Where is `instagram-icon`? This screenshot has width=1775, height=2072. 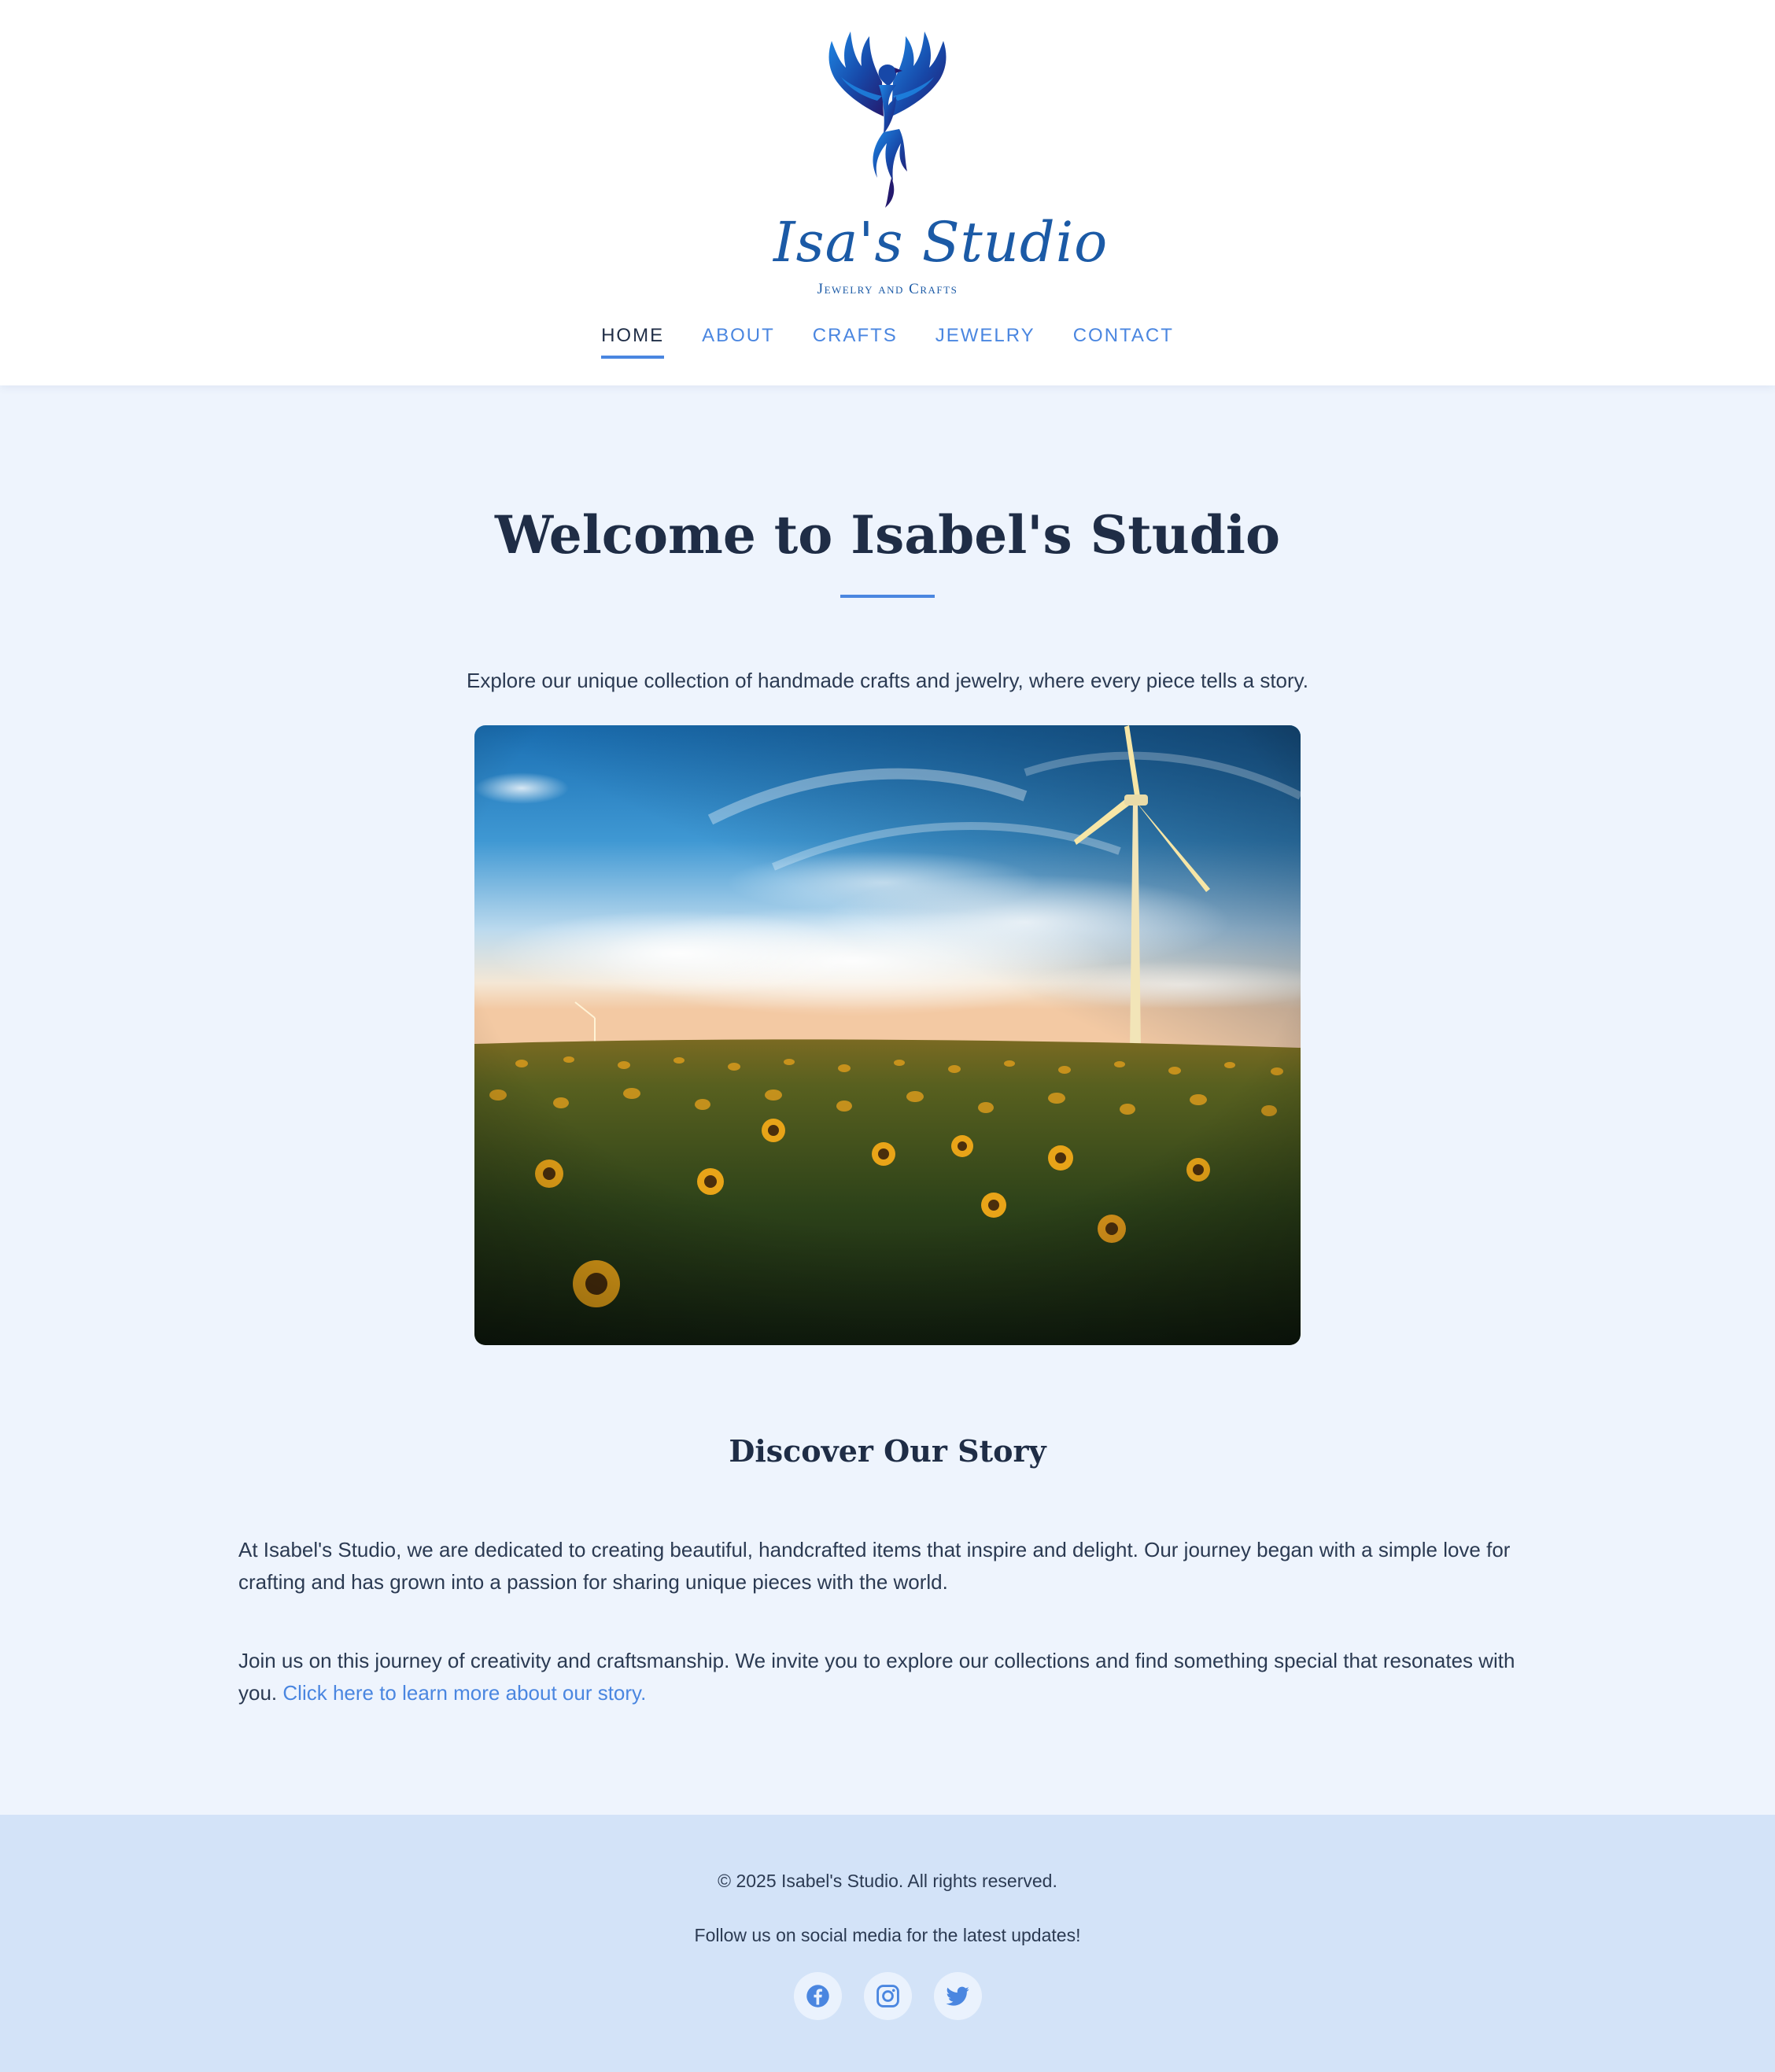
instagram-icon is located at coordinates (887, 1996).